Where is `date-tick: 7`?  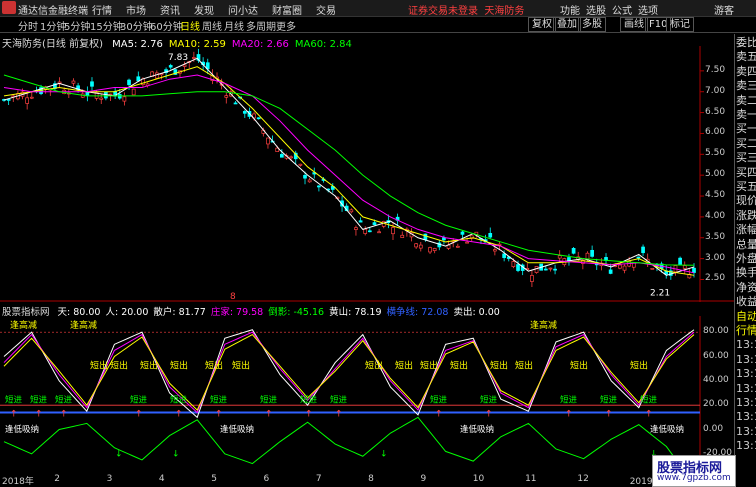
date-tick: 7 is located at coordinates (318, 479).